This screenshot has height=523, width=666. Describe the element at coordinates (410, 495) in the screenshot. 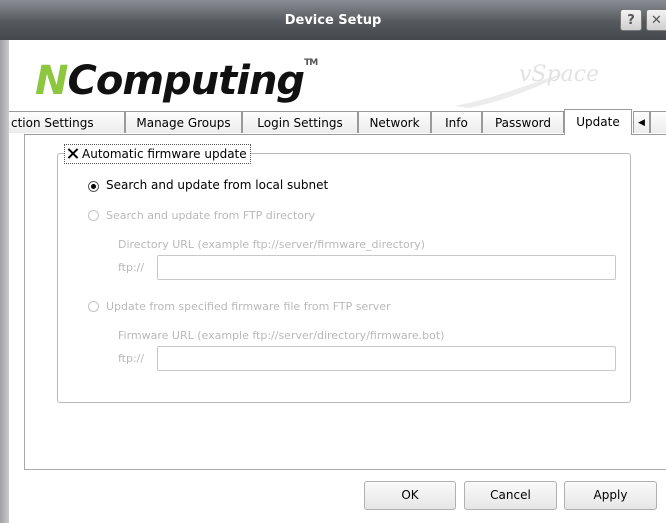

I see `ok-button: OK` at that location.